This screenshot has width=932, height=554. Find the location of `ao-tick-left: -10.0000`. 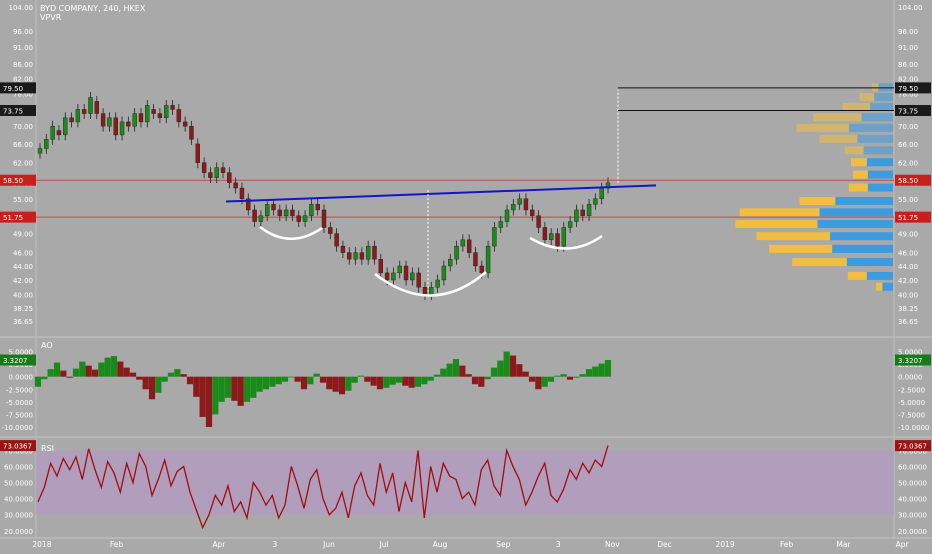

ao-tick-left: -10.0000 is located at coordinates (17, 428).